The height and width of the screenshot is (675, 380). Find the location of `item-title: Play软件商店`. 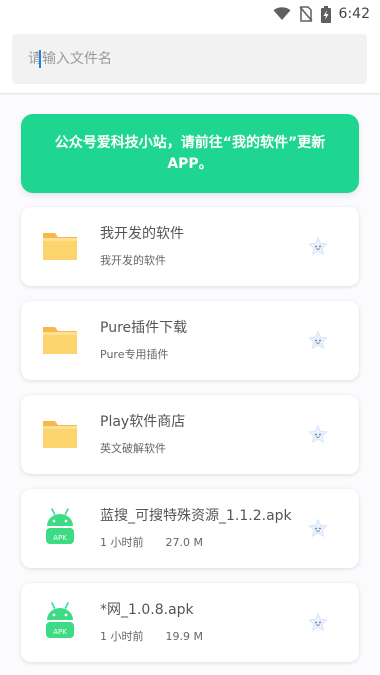

item-title: Play软件商店 is located at coordinates (143, 422).